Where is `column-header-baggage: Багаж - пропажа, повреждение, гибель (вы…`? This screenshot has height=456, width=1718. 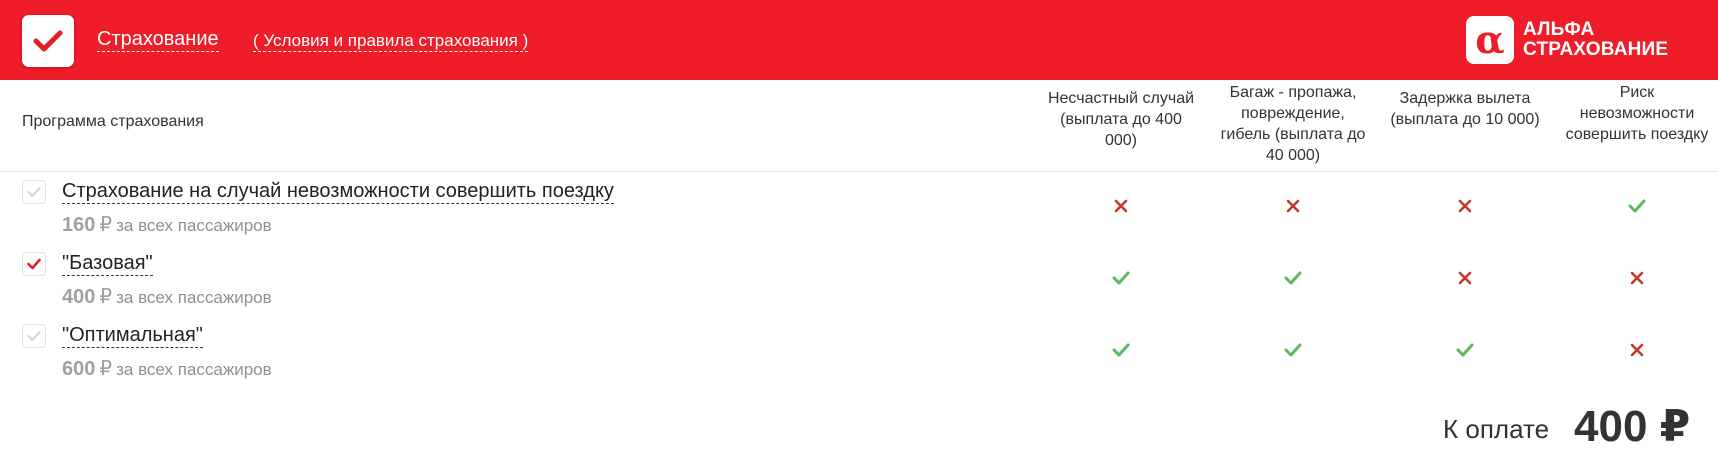 column-header-baggage: Багаж - пропажа, повреждение, гибель (вы… is located at coordinates (1293, 124).